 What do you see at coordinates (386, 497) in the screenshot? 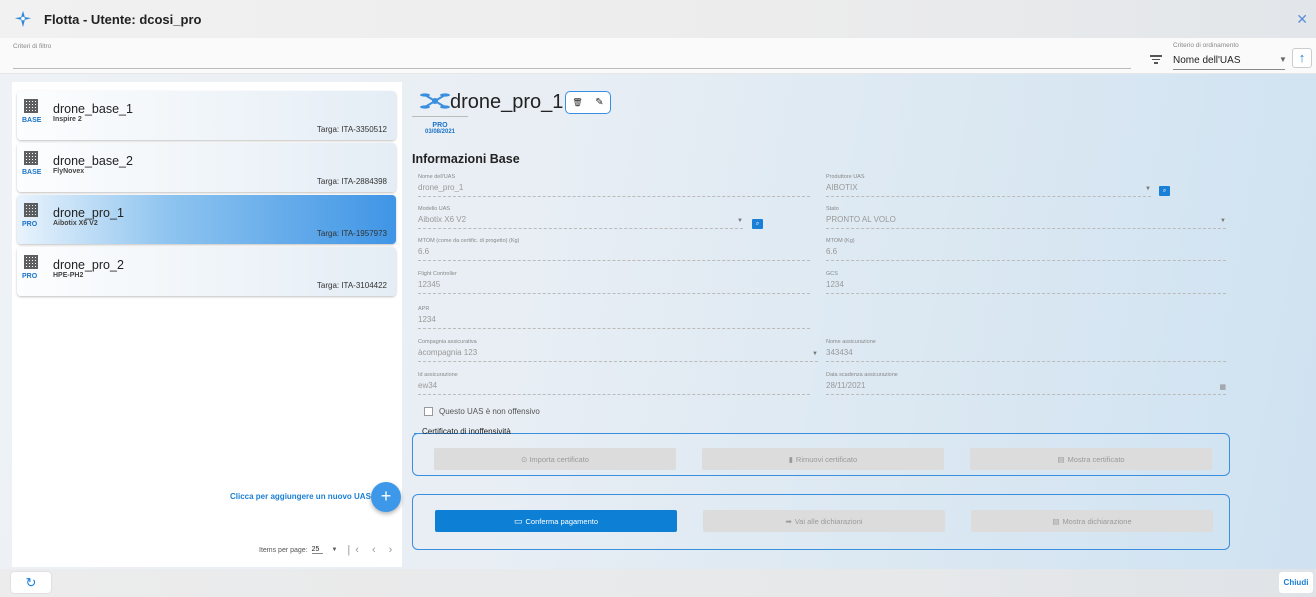
I see `add-uas-button: +` at bounding box center [386, 497].